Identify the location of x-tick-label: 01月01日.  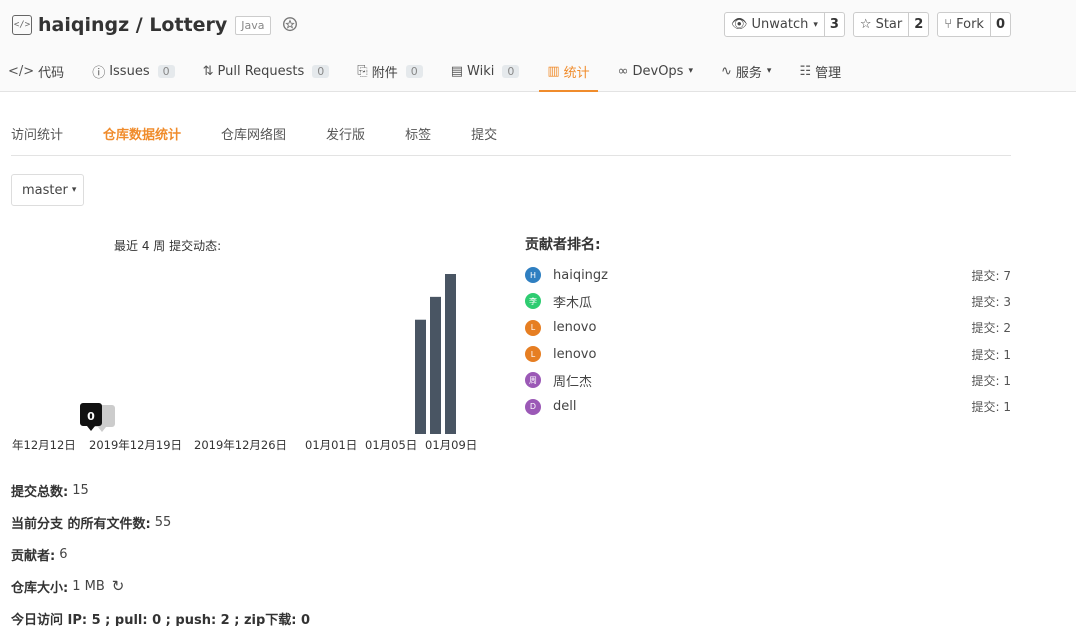
(331, 445).